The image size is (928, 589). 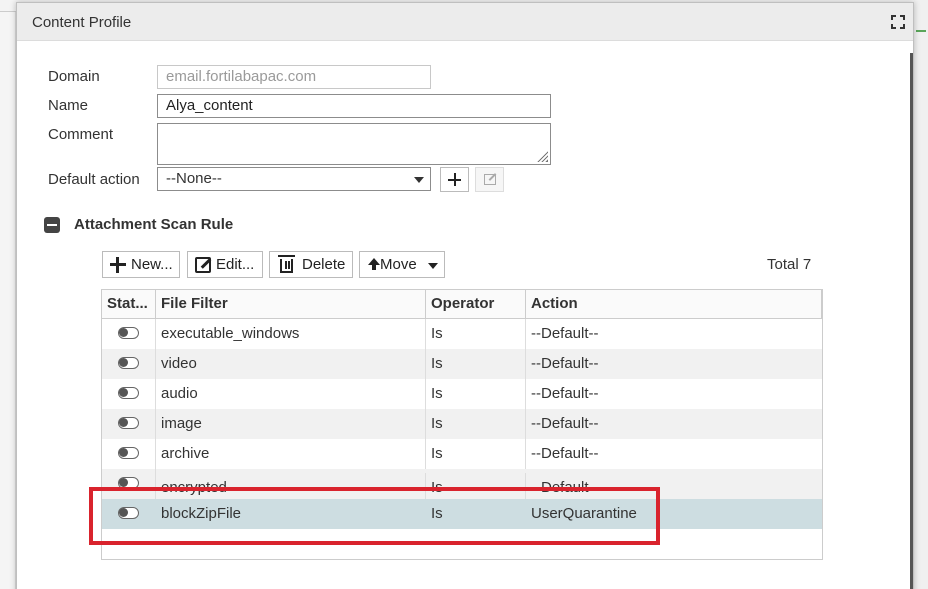 What do you see at coordinates (68, 105) in the screenshot?
I see `name-label: Name` at bounding box center [68, 105].